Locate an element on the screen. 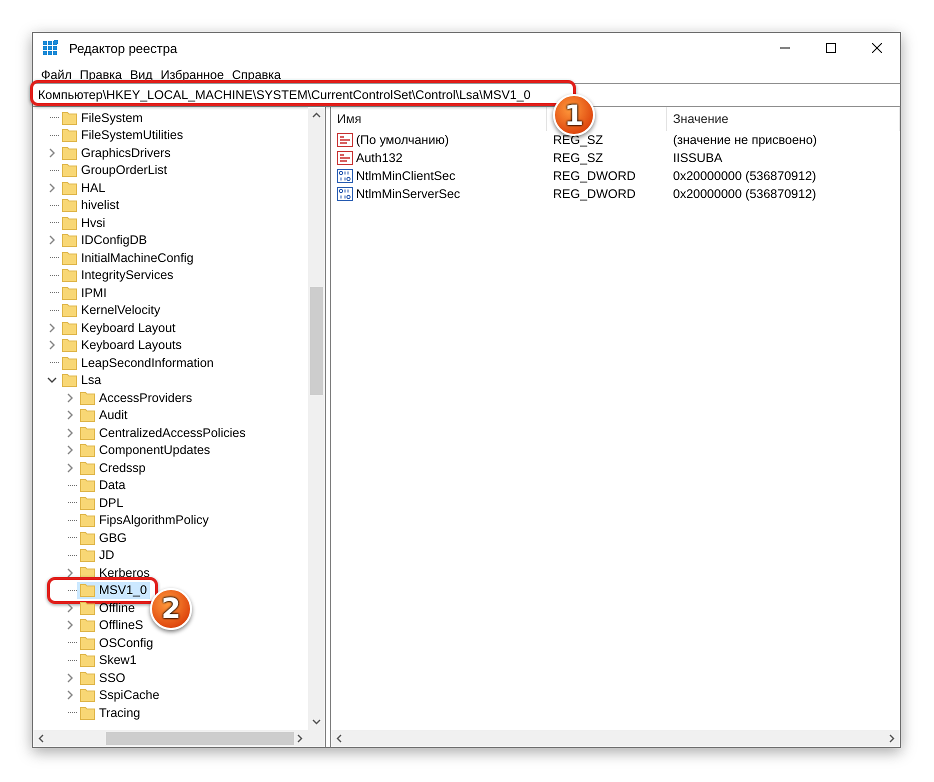 This screenshot has width=934, height=782. menu-item: Справка is located at coordinates (258, 75).